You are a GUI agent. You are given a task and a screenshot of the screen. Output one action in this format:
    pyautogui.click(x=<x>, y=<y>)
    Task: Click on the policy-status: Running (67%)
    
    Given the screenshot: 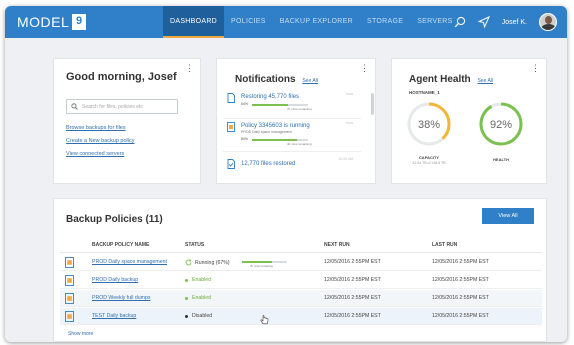 What is the action you would take?
    pyautogui.click(x=207, y=262)
    